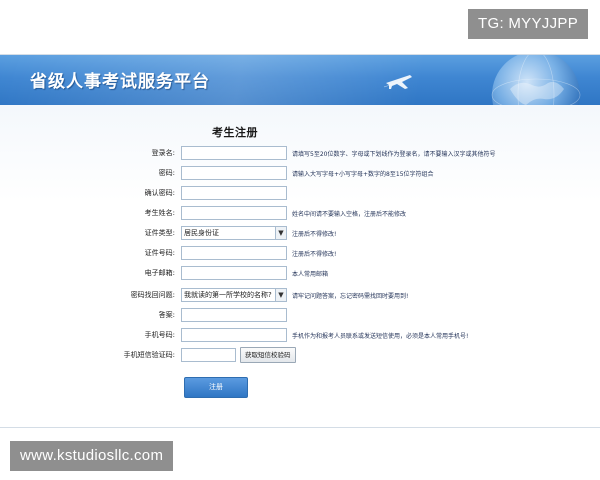 This screenshot has width=600, height=480. What do you see at coordinates (234, 273) in the screenshot?
I see `email-input` at bounding box center [234, 273].